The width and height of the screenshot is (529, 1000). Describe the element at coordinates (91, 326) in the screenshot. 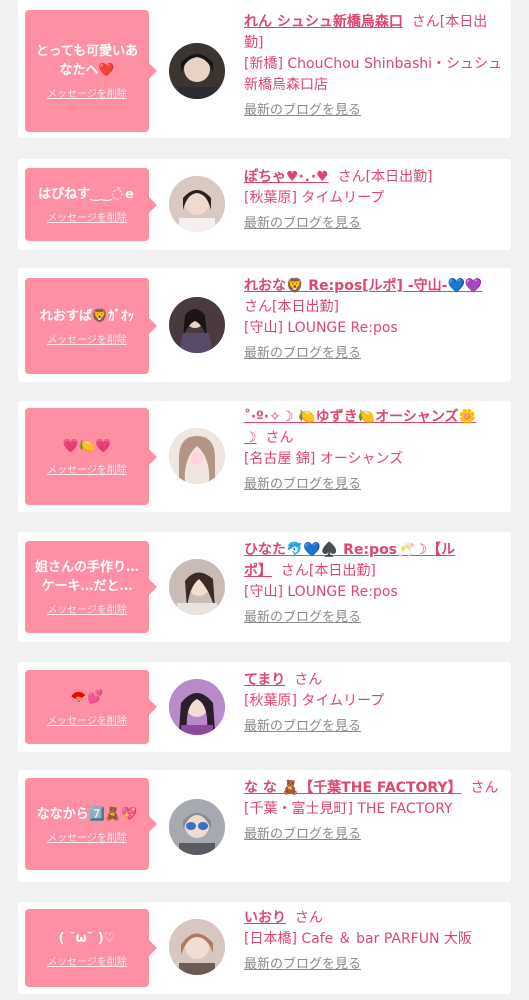

I see `message-bubble: れおすぱ🦁ｶﾞｵｯ メッセージを削除` at that location.